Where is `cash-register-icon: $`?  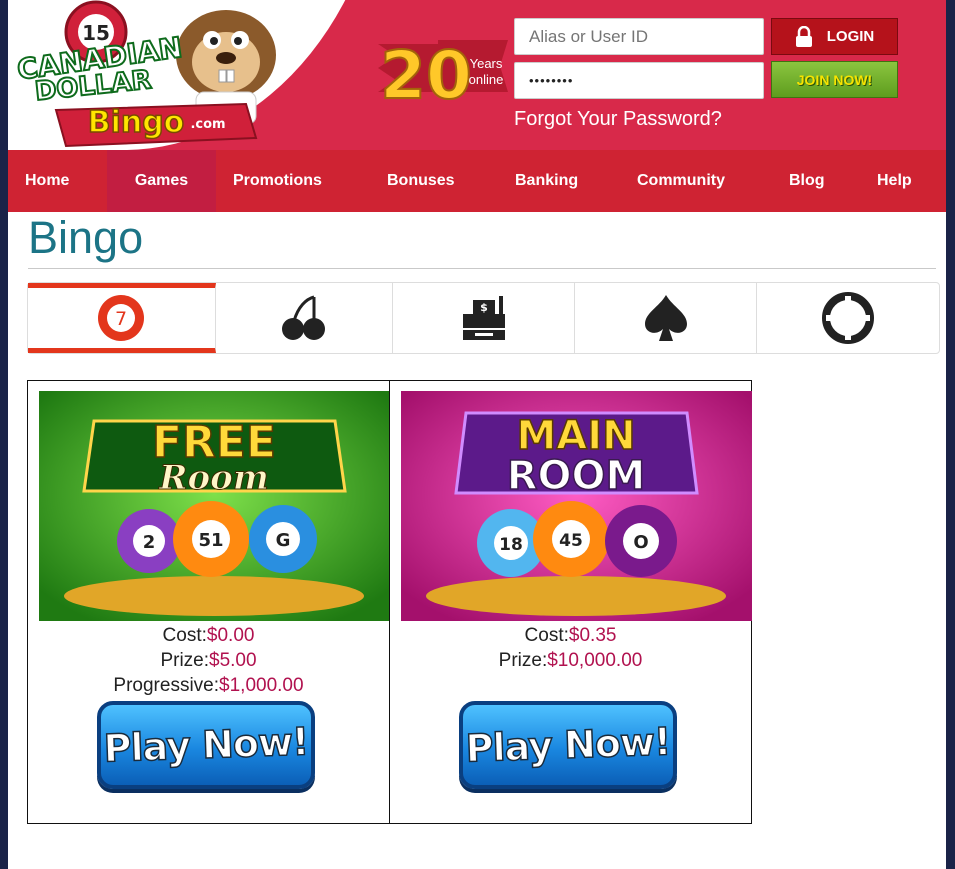 cash-register-icon: $ is located at coordinates (483, 318).